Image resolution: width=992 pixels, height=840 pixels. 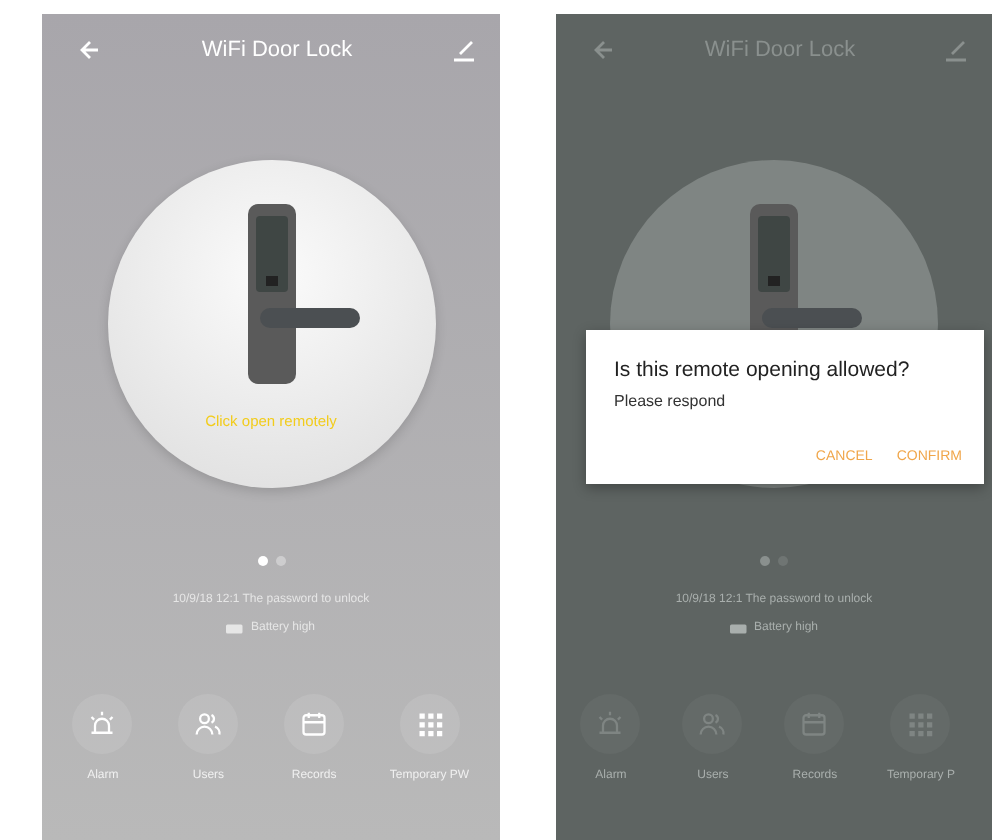 I want to click on back-arrow-icon, so click(x=604, y=50).